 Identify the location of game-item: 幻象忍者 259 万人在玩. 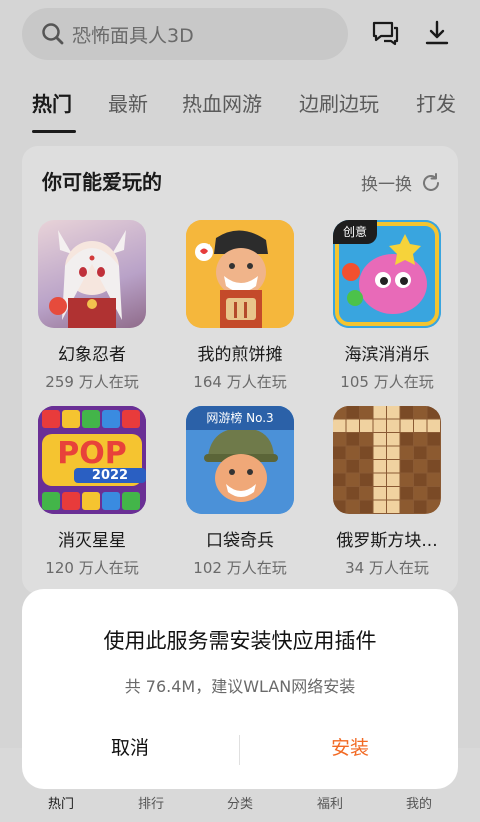
(92, 306).